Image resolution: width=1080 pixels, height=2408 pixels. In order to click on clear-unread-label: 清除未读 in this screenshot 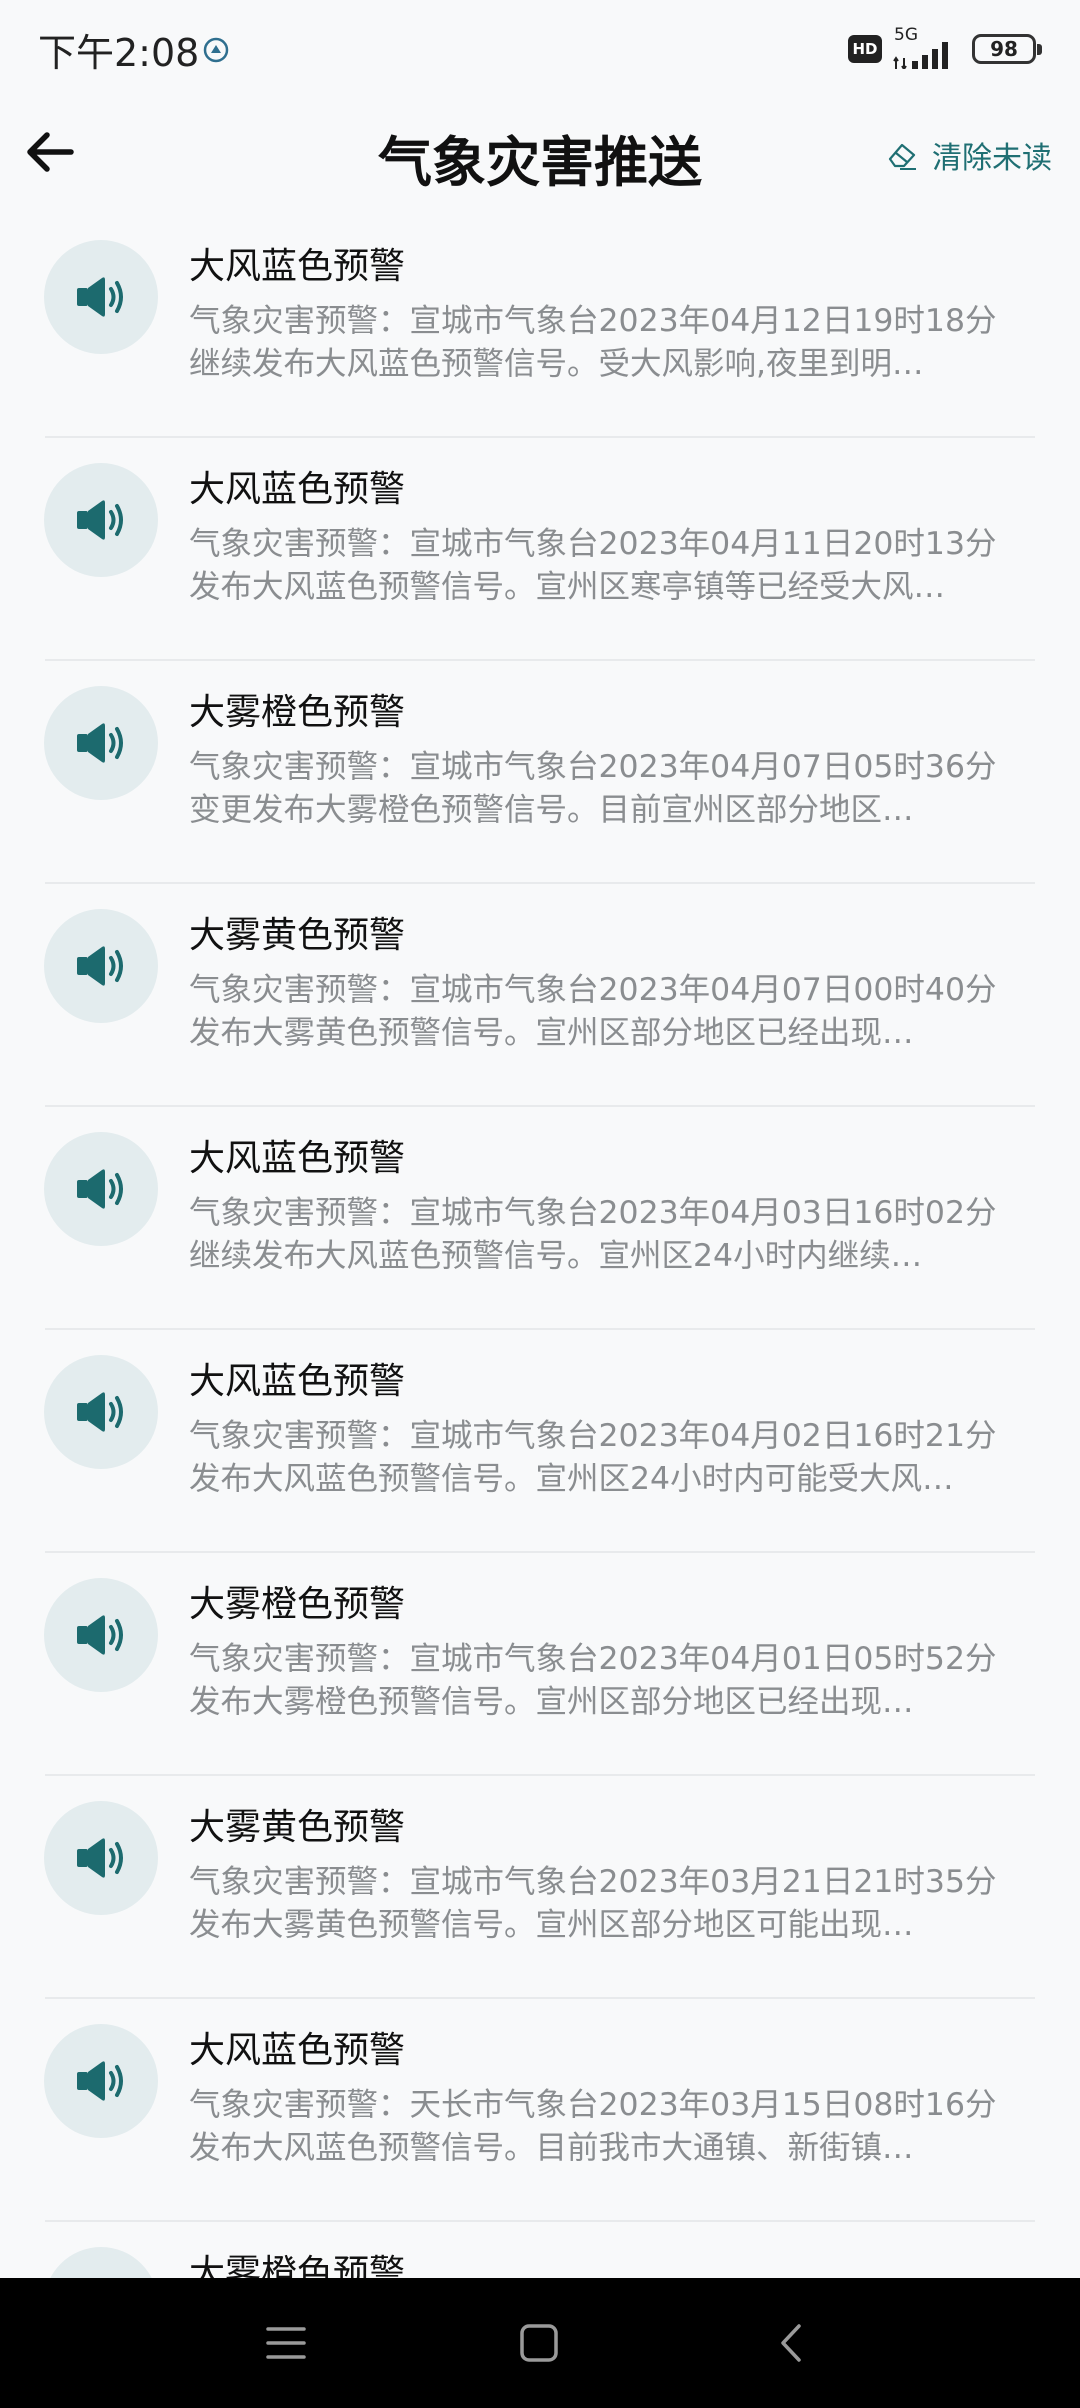, I will do `click(992, 158)`.